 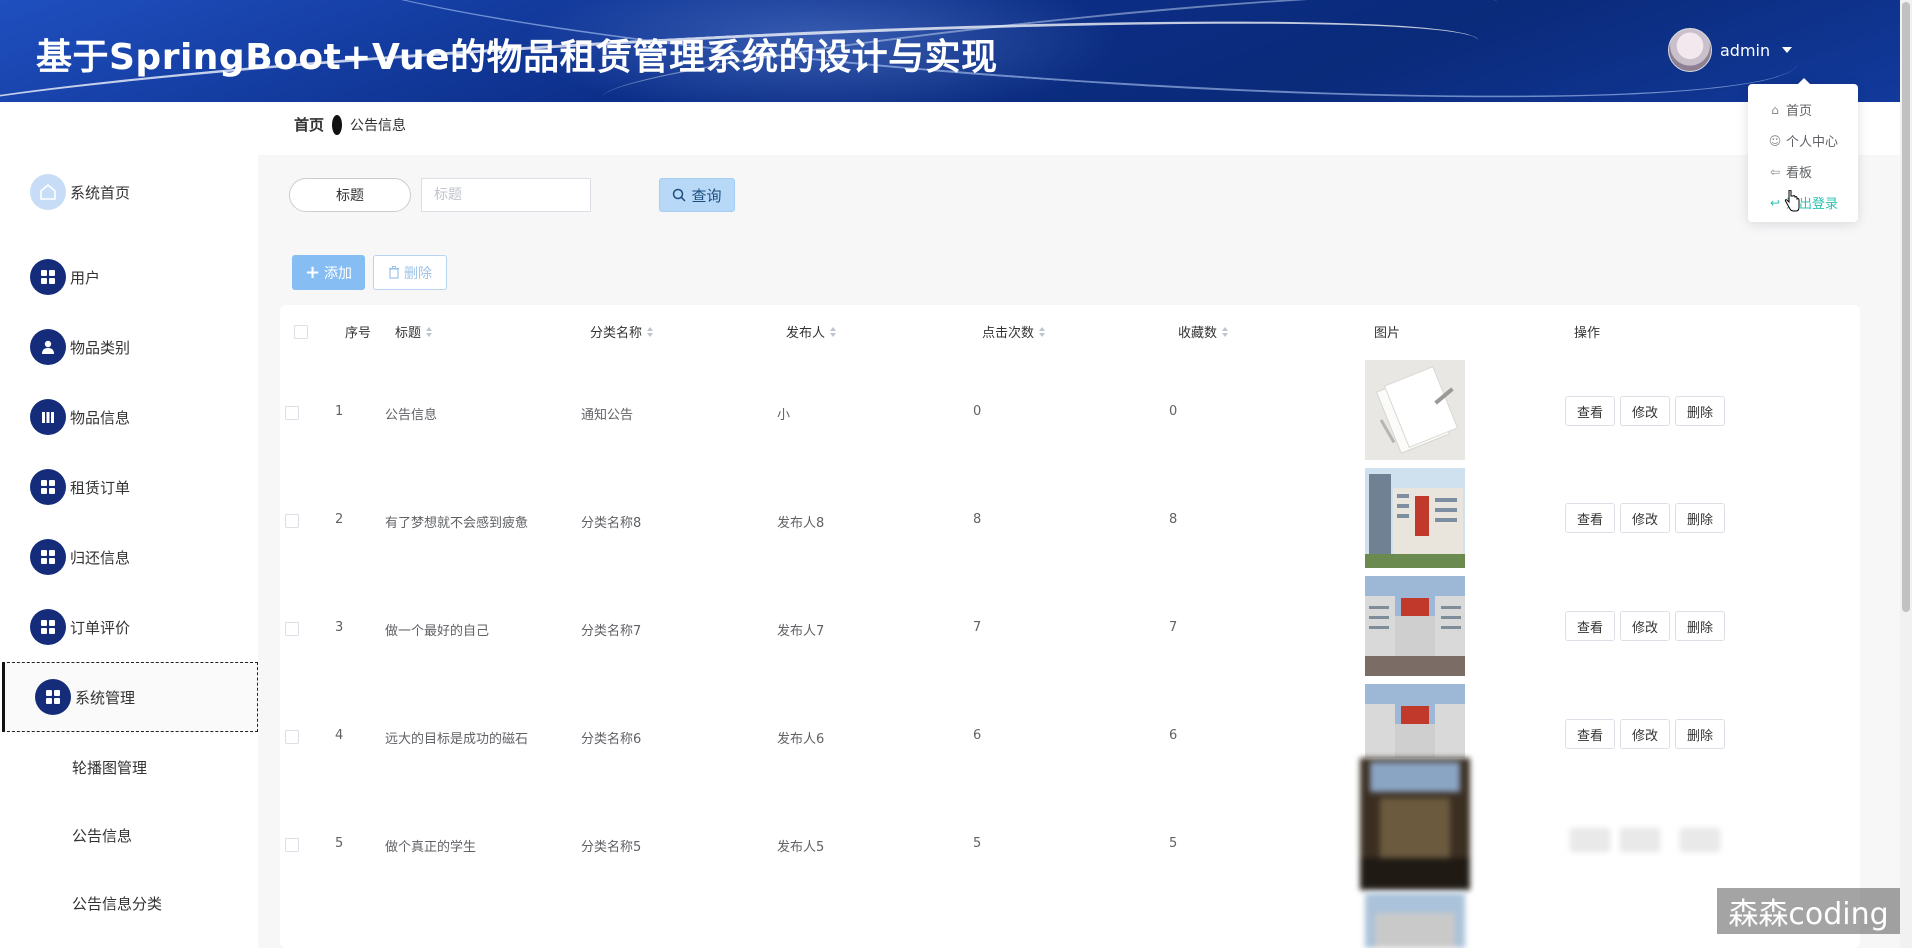 I want to click on delete-button, so click(x=1700, y=840).